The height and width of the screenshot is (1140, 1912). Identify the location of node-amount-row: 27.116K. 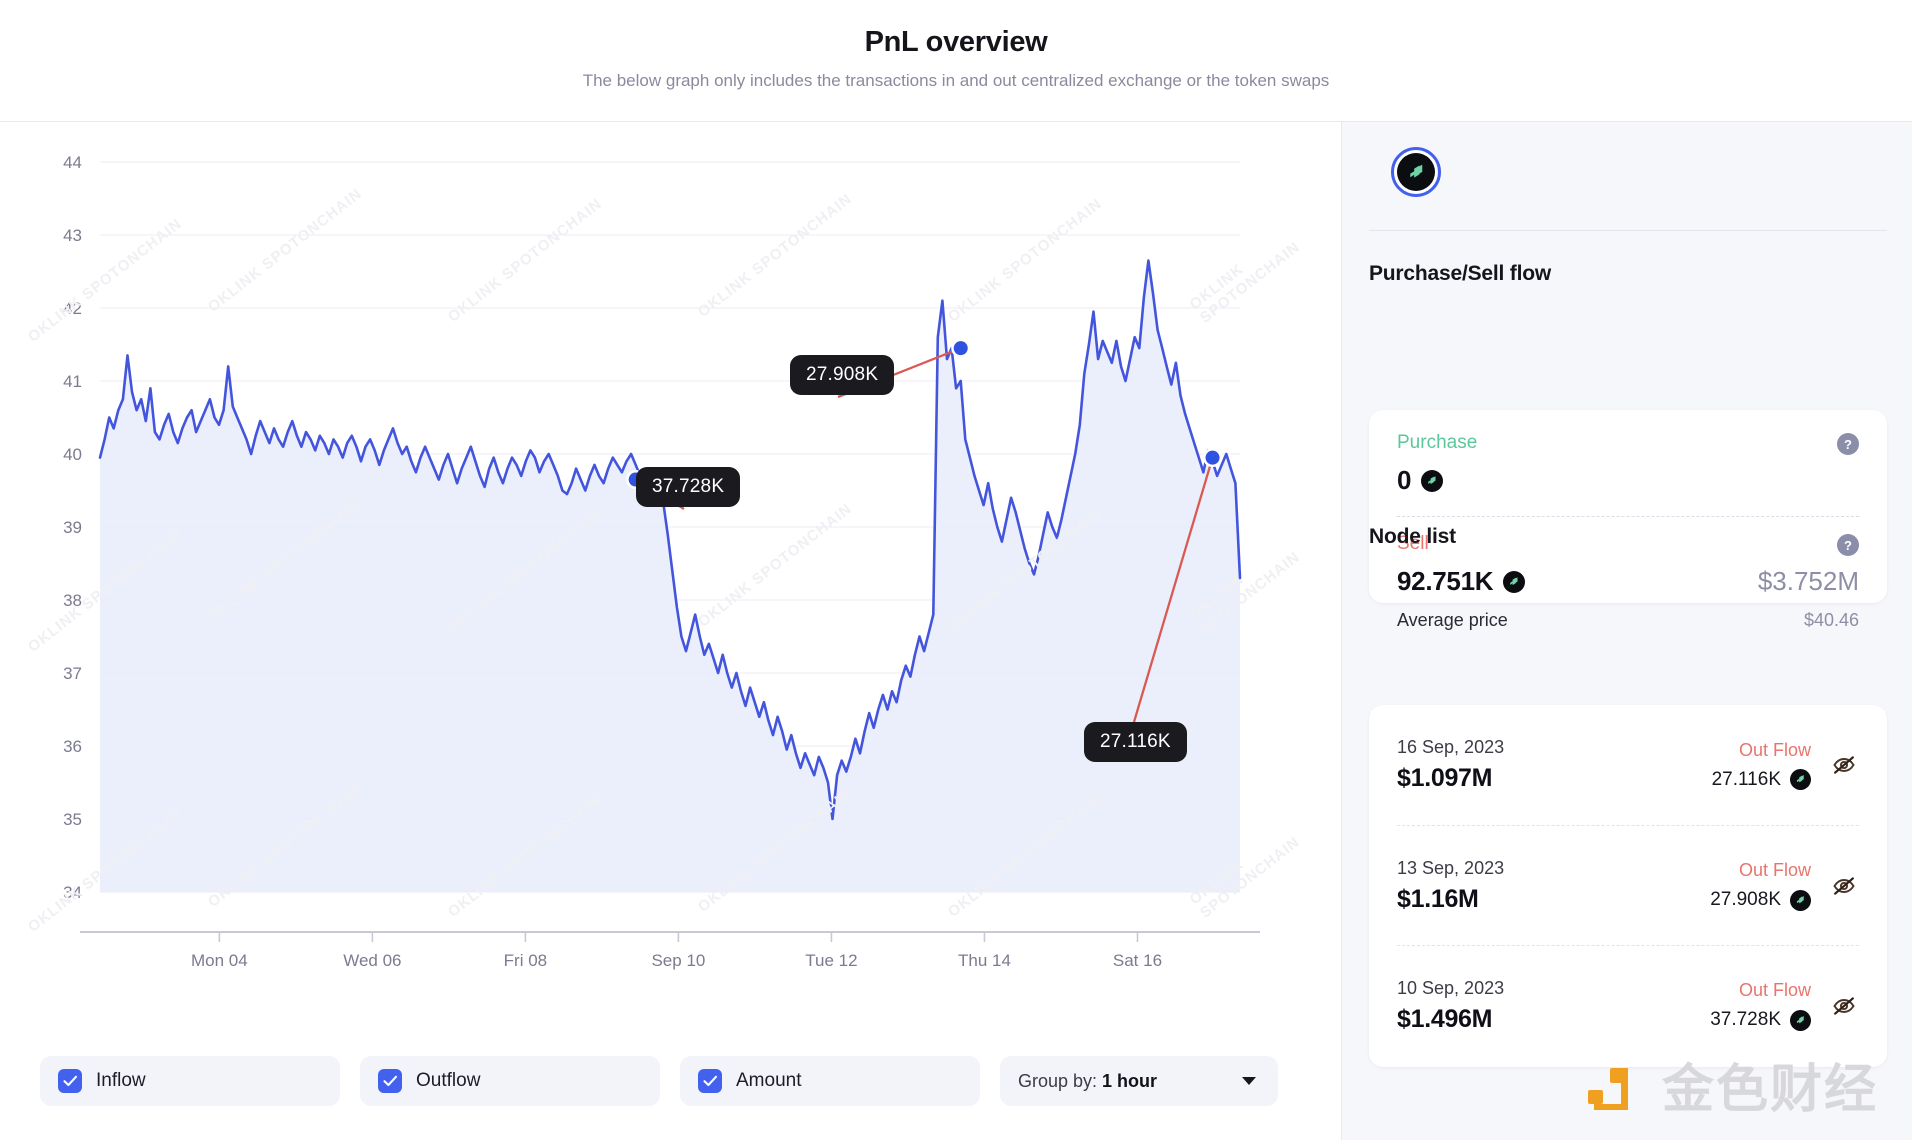
(1761, 780).